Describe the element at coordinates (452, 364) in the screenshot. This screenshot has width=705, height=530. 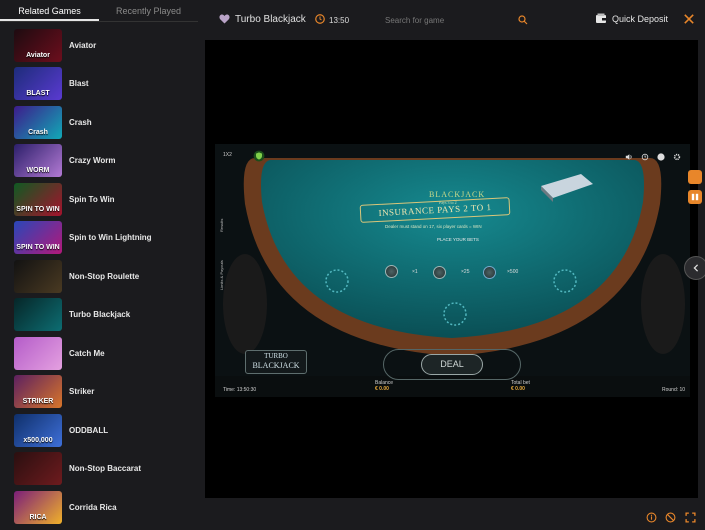
I see `deal-button: DEAL` at that location.